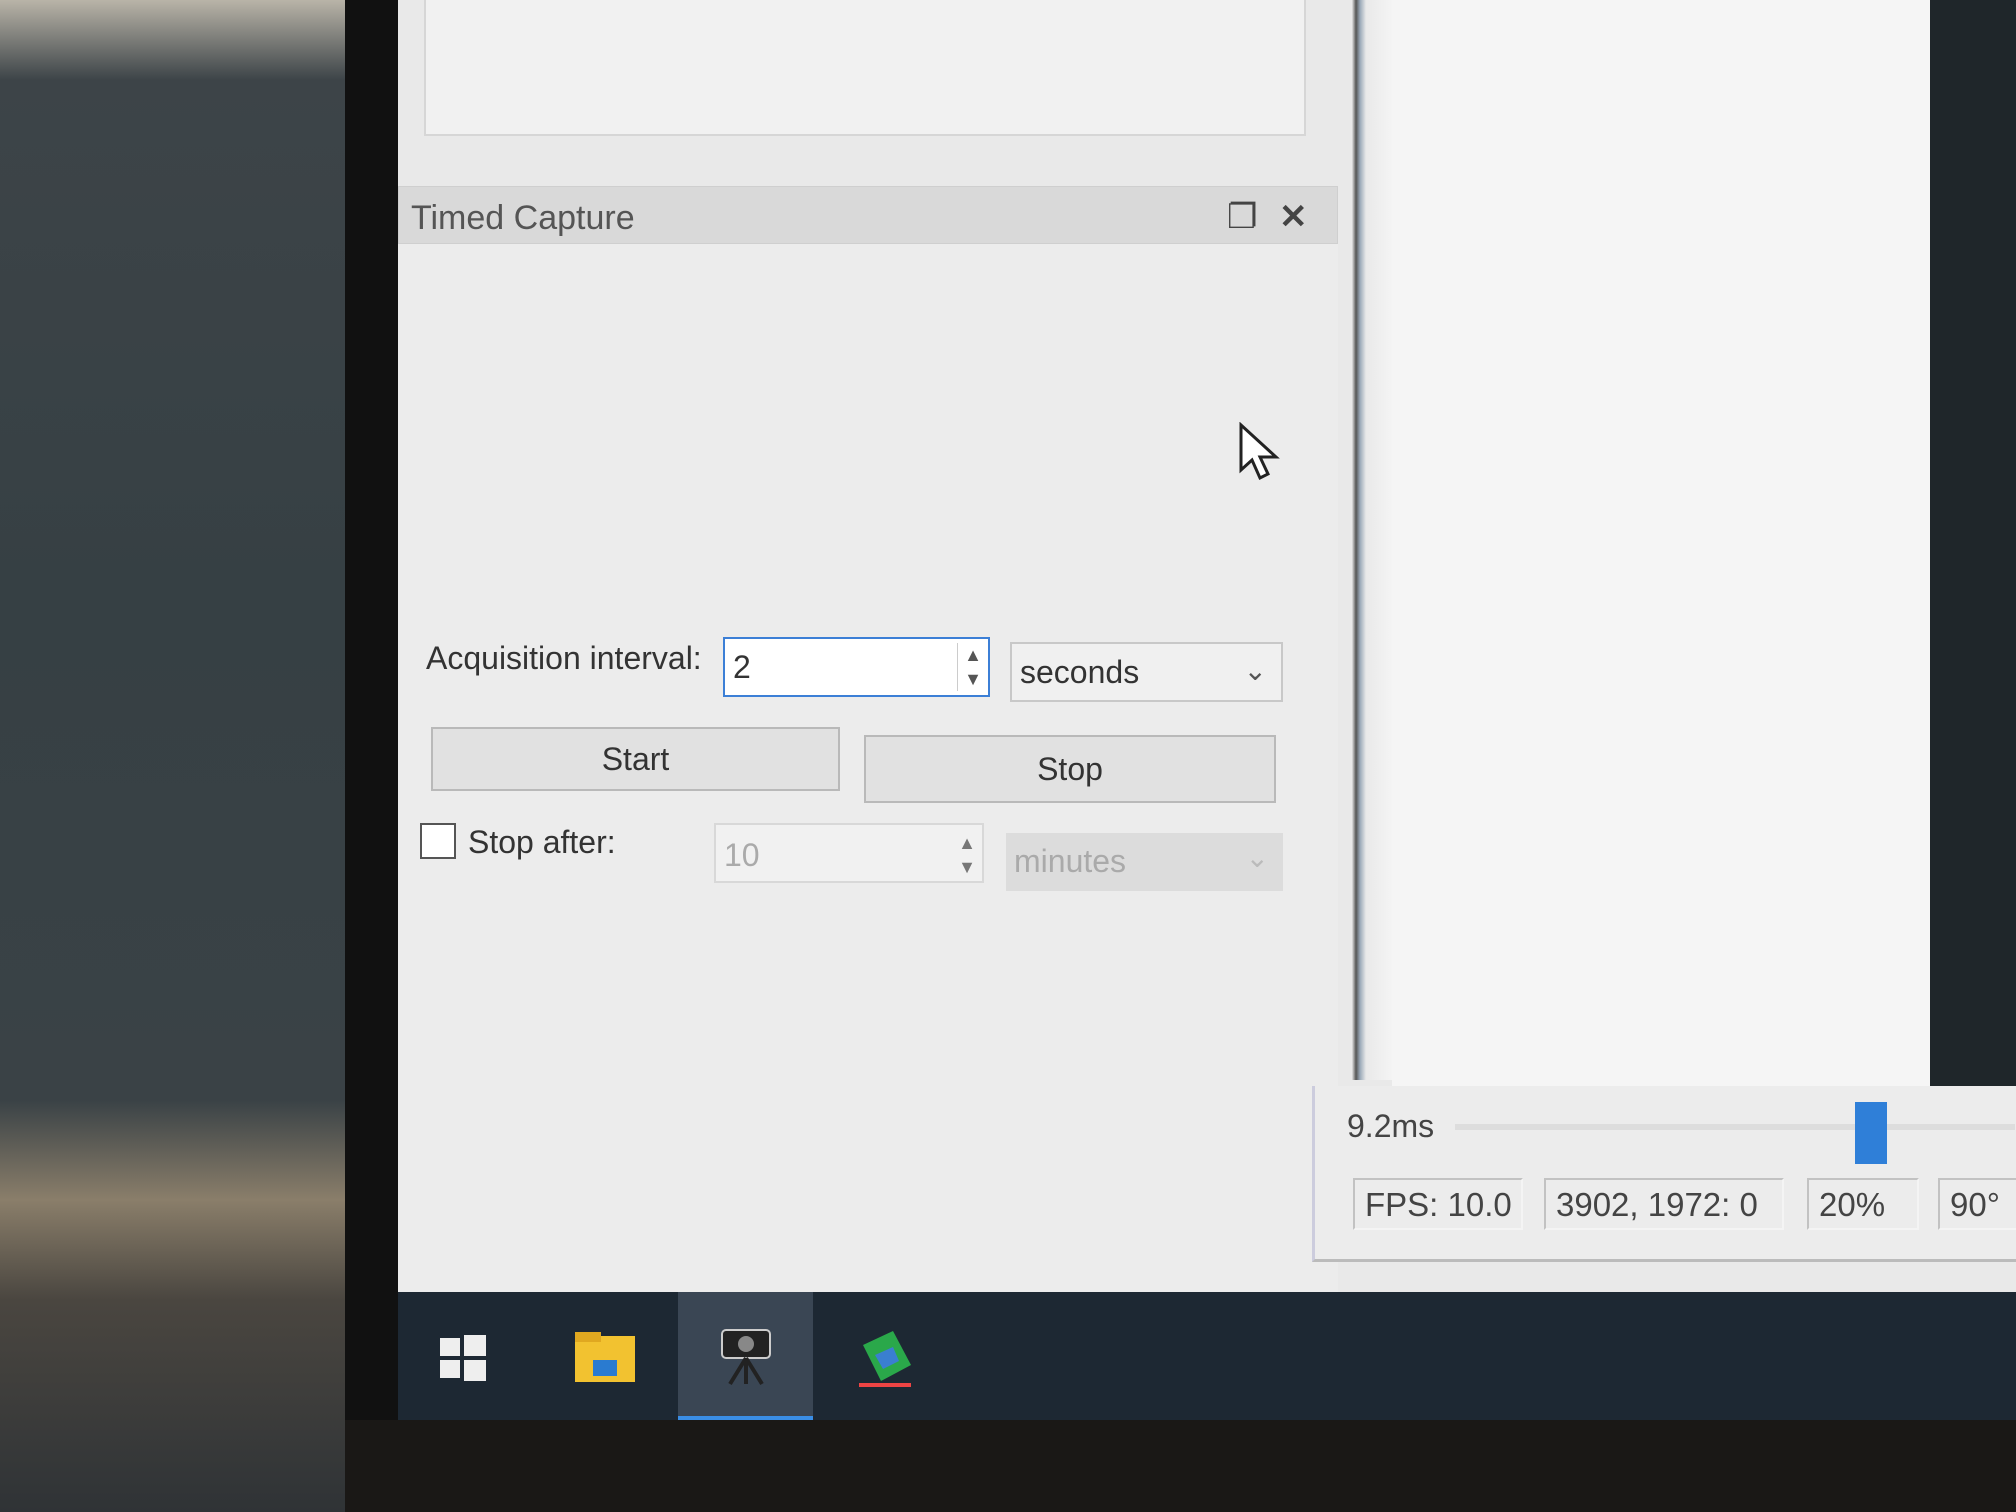 Image resolution: width=2016 pixels, height=1512 pixels. What do you see at coordinates (1293, 217) in the screenshot?
I see `close-icon: ✕` at bounding box center [1293, 217].